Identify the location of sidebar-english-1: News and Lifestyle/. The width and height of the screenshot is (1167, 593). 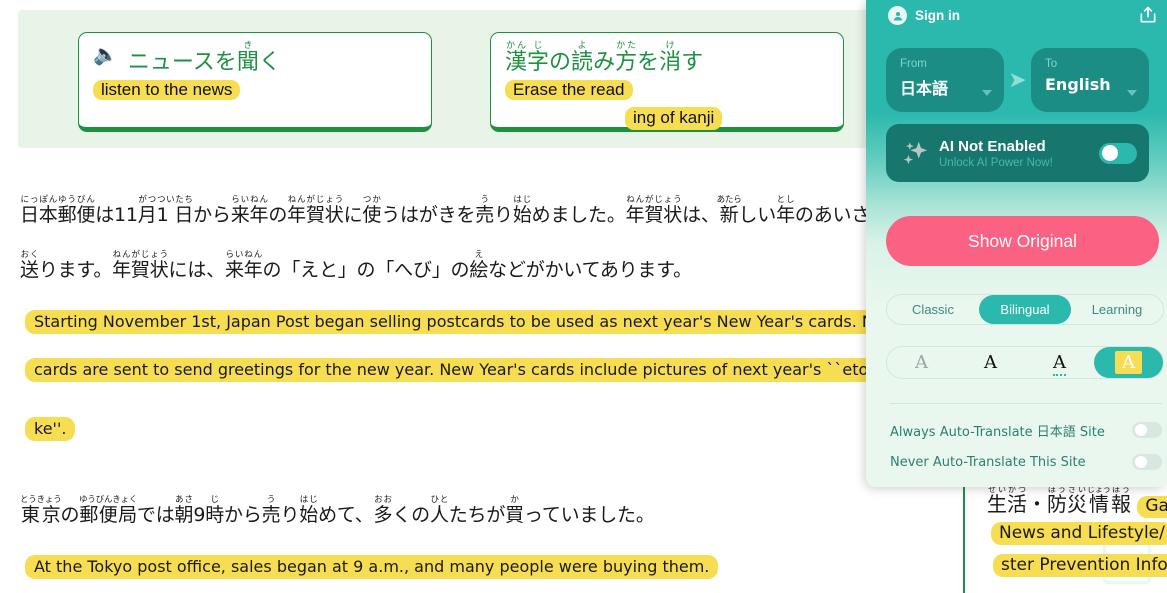
(1079, 533).